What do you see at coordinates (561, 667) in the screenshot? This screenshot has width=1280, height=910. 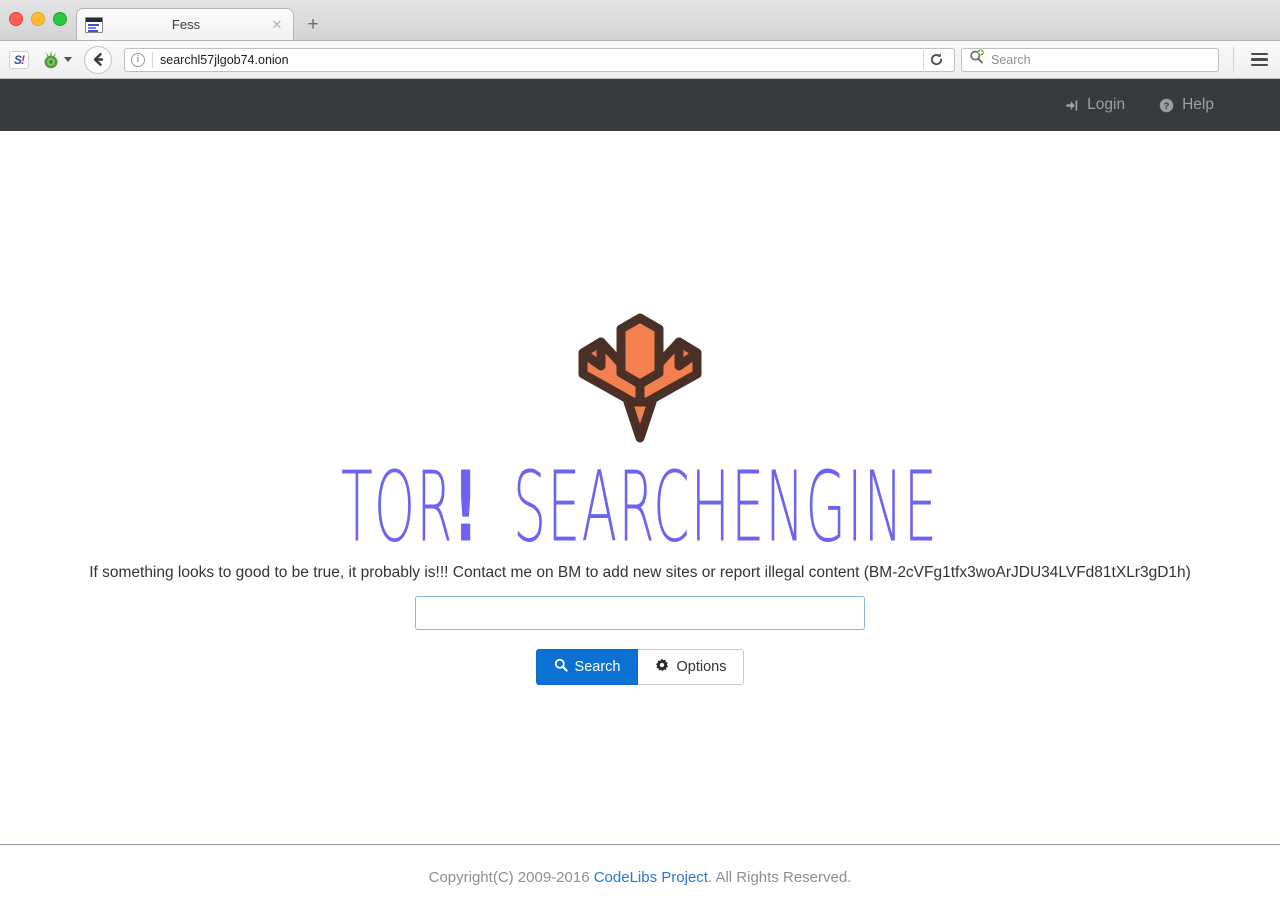 I see `search-icon` at bounding box center [561, 667].